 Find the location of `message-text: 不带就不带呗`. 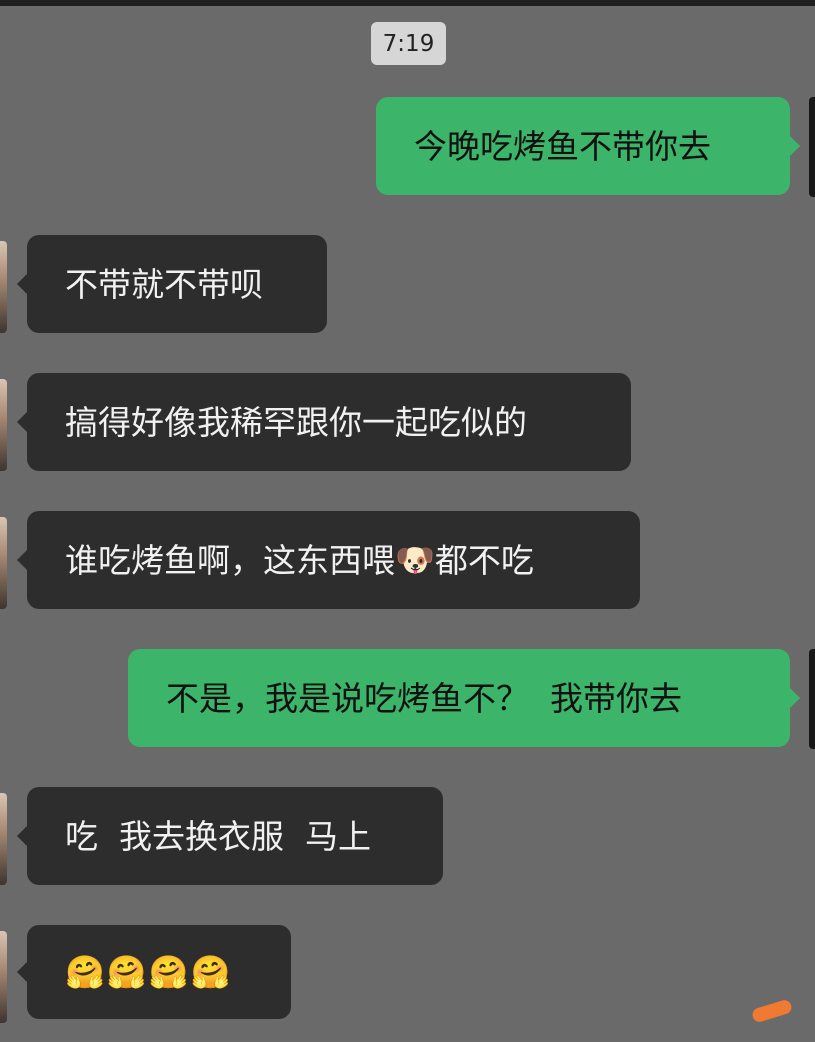

message-text: 不带就不带呗 is located at coordinates (164, 284).